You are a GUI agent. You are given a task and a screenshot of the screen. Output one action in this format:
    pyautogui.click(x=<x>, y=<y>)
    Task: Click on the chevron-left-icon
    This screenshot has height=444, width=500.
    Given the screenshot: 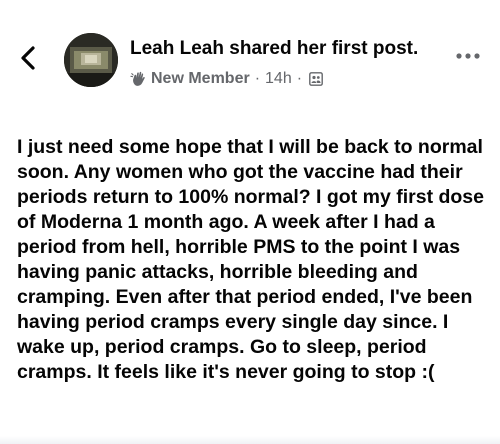 What is the action you would take?
    pyautogui.click(x=28, y=58)
    